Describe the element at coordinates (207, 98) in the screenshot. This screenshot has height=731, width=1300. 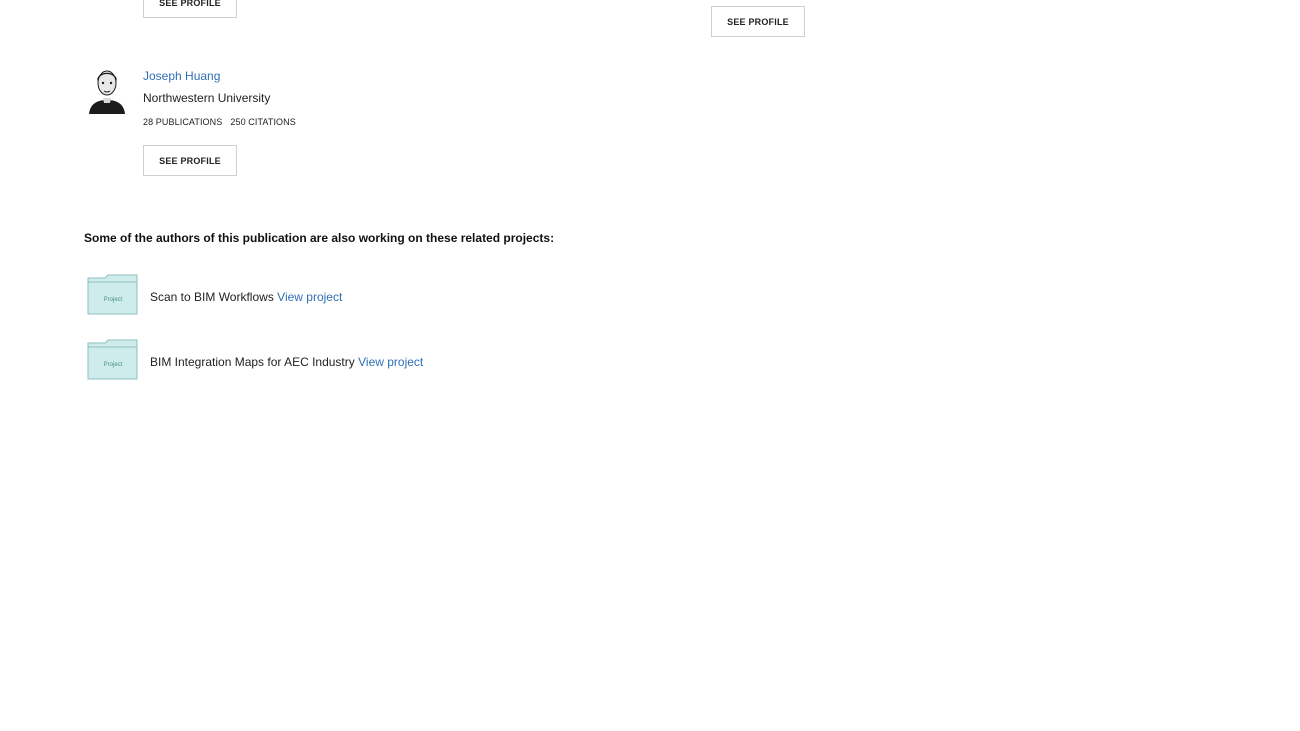
I see `author-institution: Northwestern University` at that location.